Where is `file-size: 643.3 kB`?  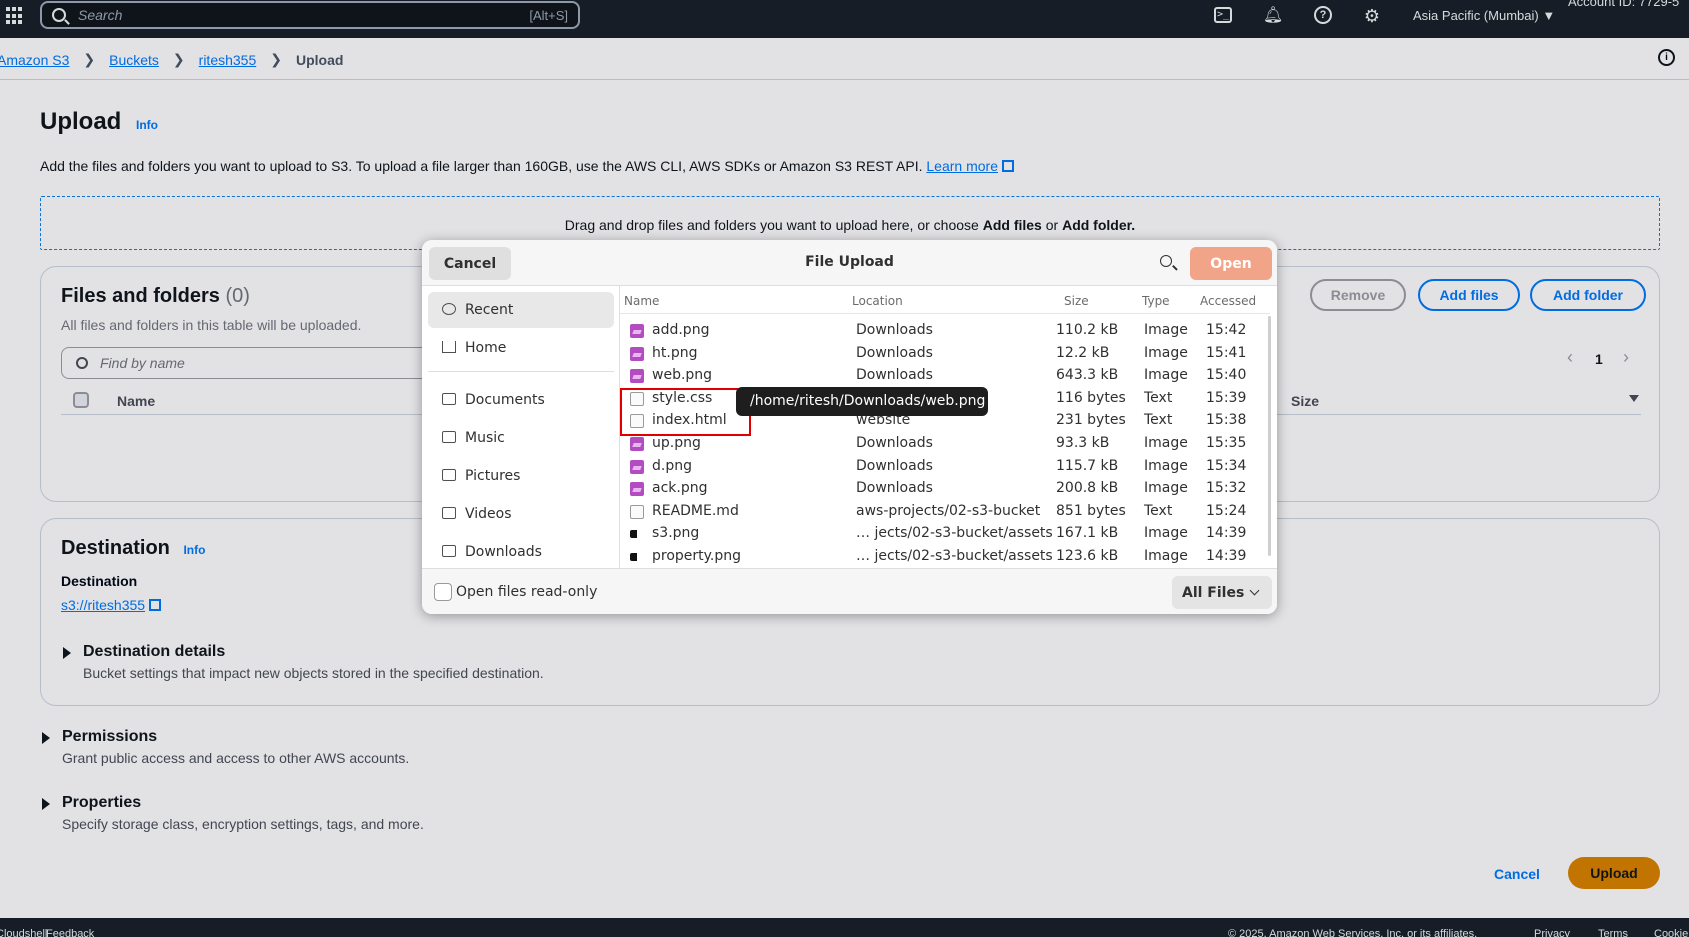 file-size: 643.3 kB is located at coordinates (1087, 375).